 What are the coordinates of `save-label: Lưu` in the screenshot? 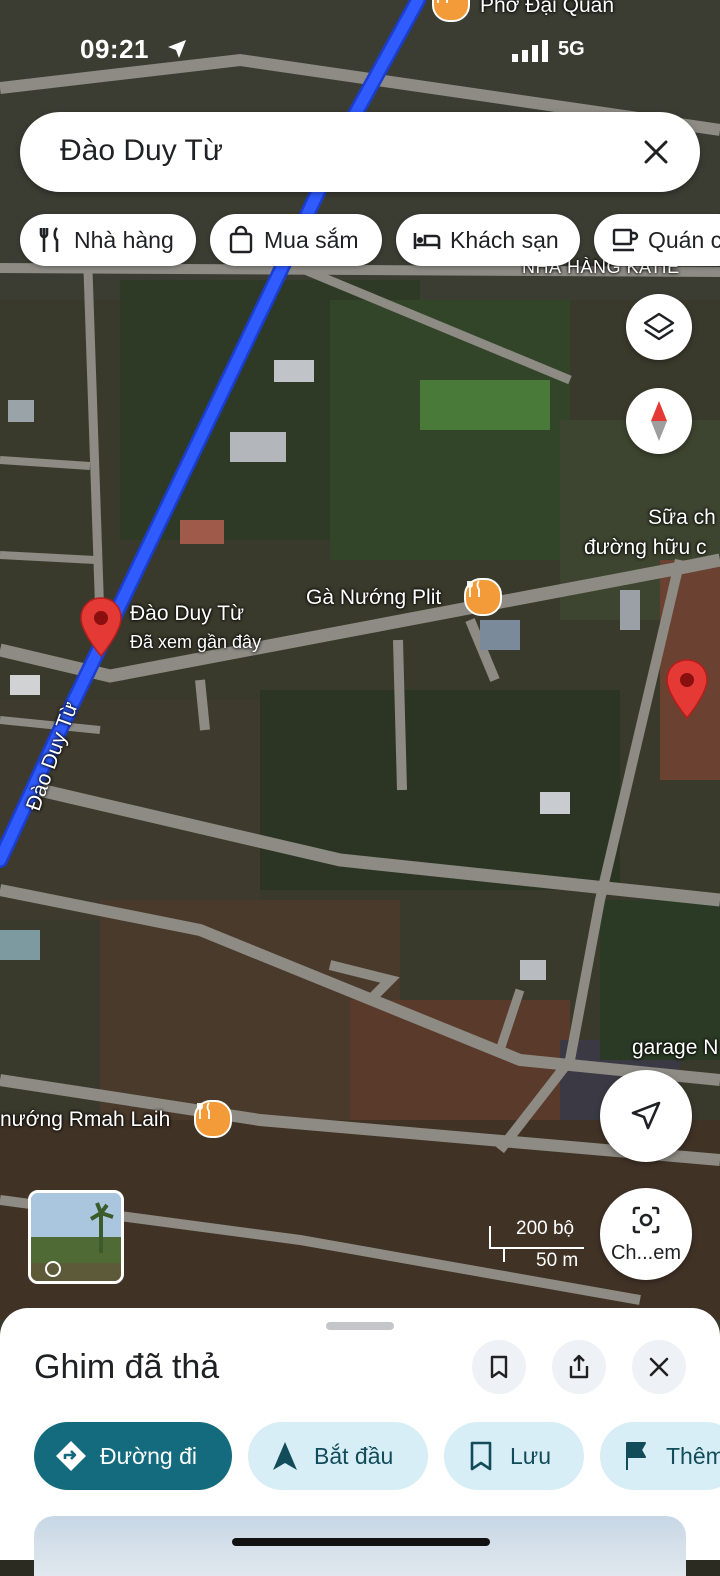 It's located at (530, 1455).